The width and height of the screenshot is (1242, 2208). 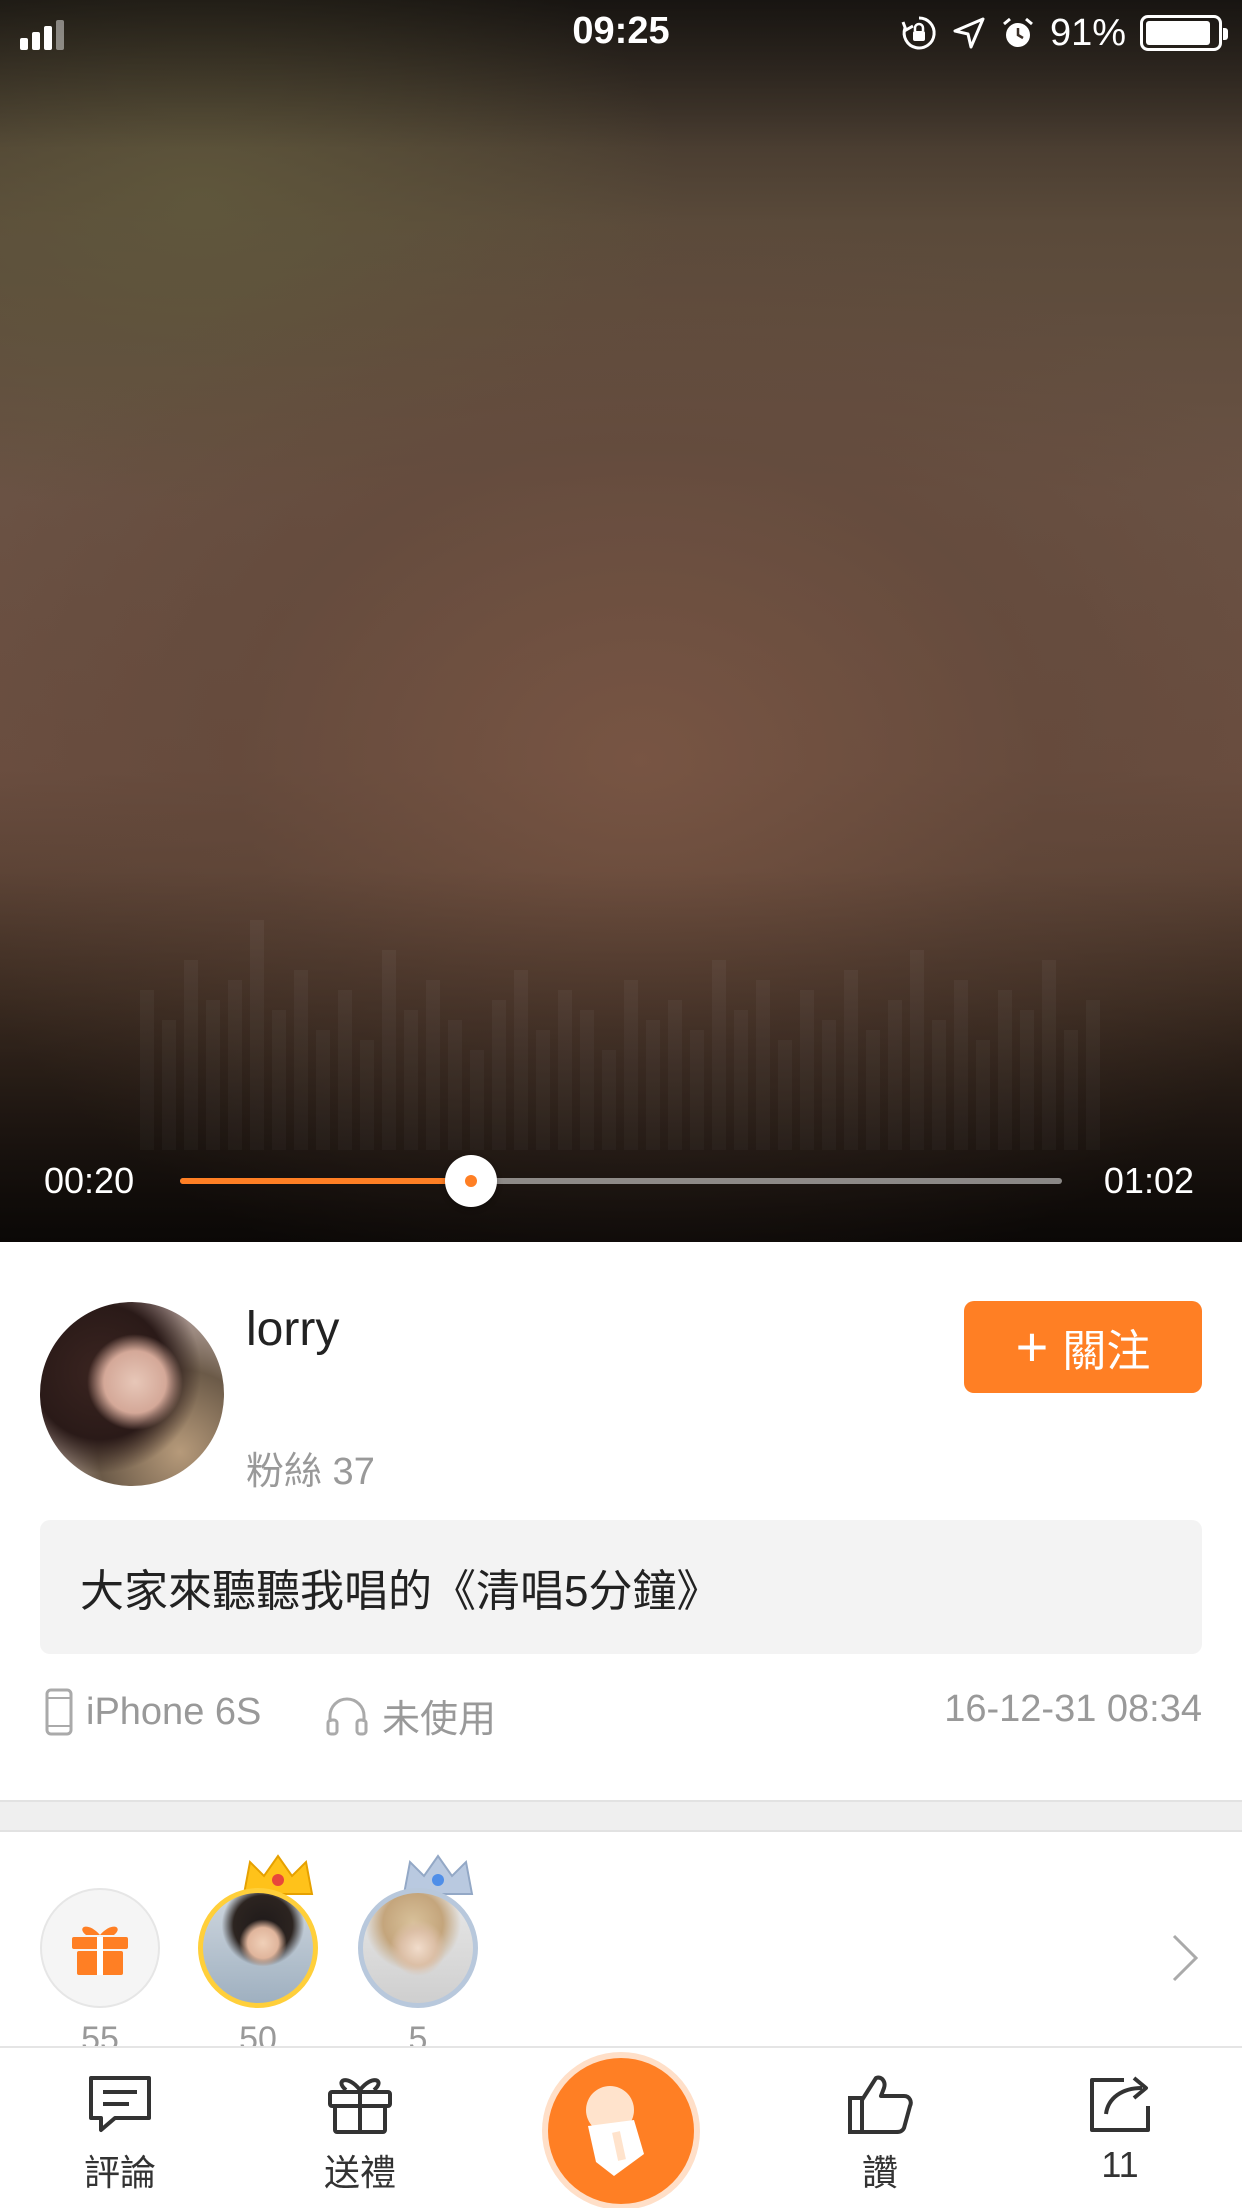 What do you see at coordinates (1073, 1709) in the screenshot?
I see `post-date: 16-12-31 08:34` at bounding box center [1073, 1709].